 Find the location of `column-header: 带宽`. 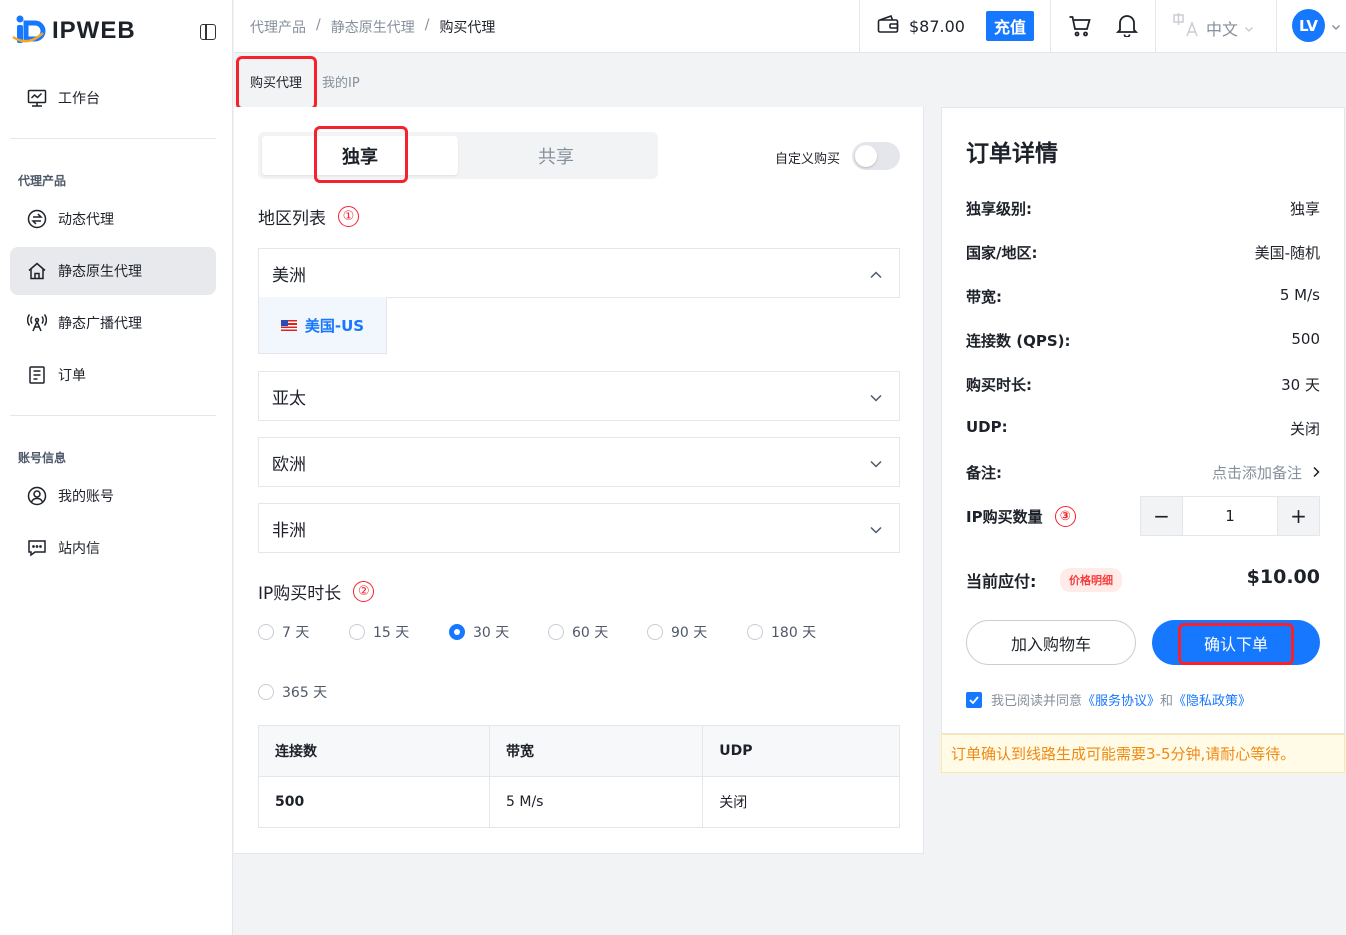

column-header: 带宽 is located at coordinates (596, 751).